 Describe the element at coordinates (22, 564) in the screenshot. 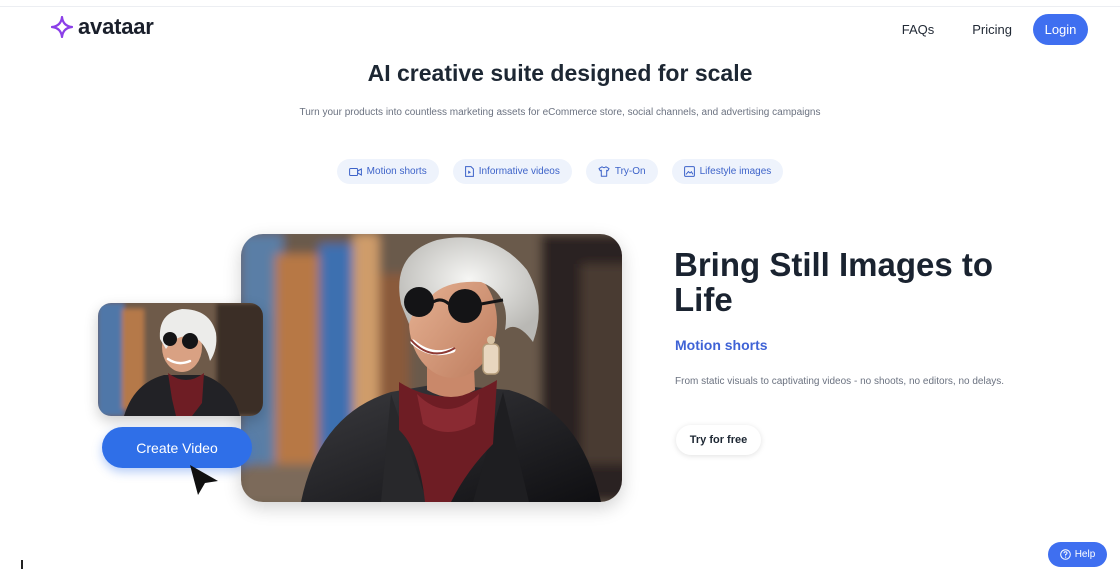

I see `corner-mark` at that location.